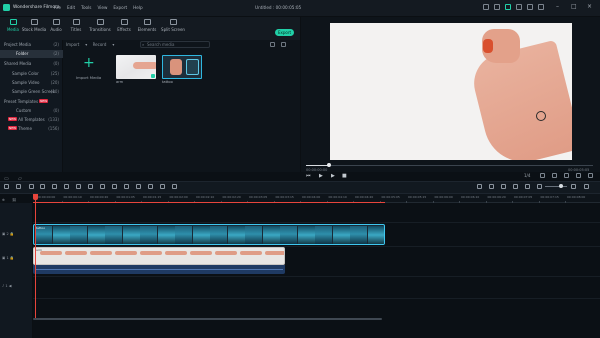 This screenshot has width=600, height=338. I want to click on total-time: 00:00:05:05, so click(579, 170).